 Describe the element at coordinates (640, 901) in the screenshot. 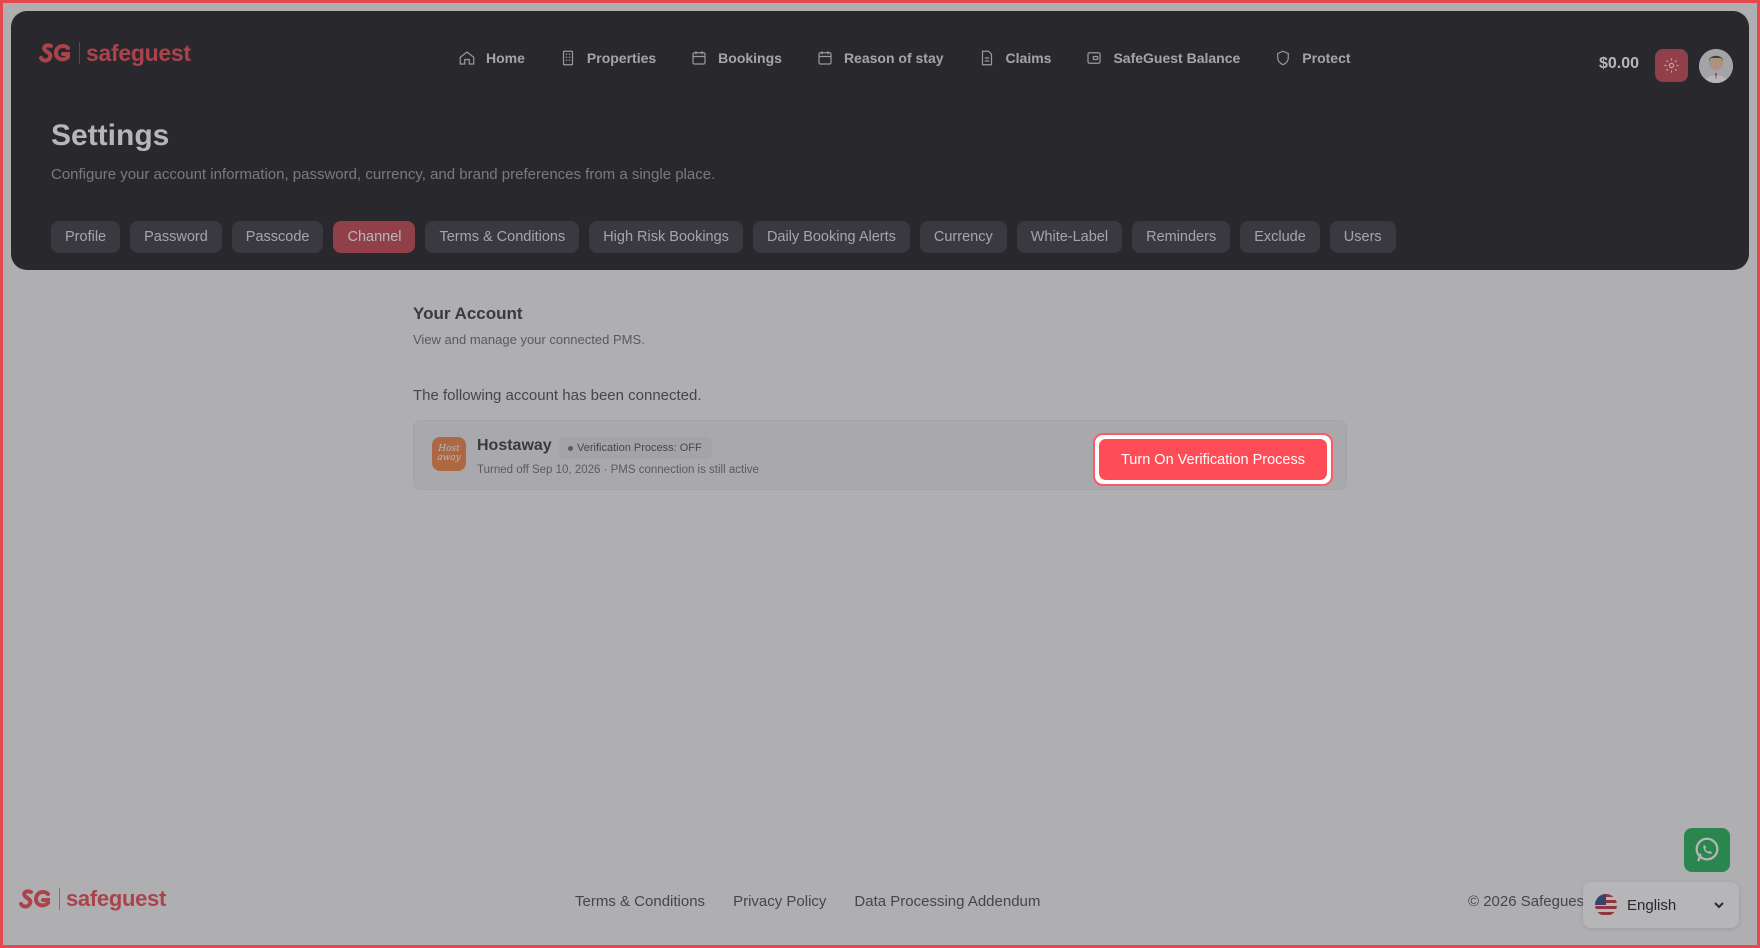

I see `footer-link-terms: Terms & Conditions` at that location.